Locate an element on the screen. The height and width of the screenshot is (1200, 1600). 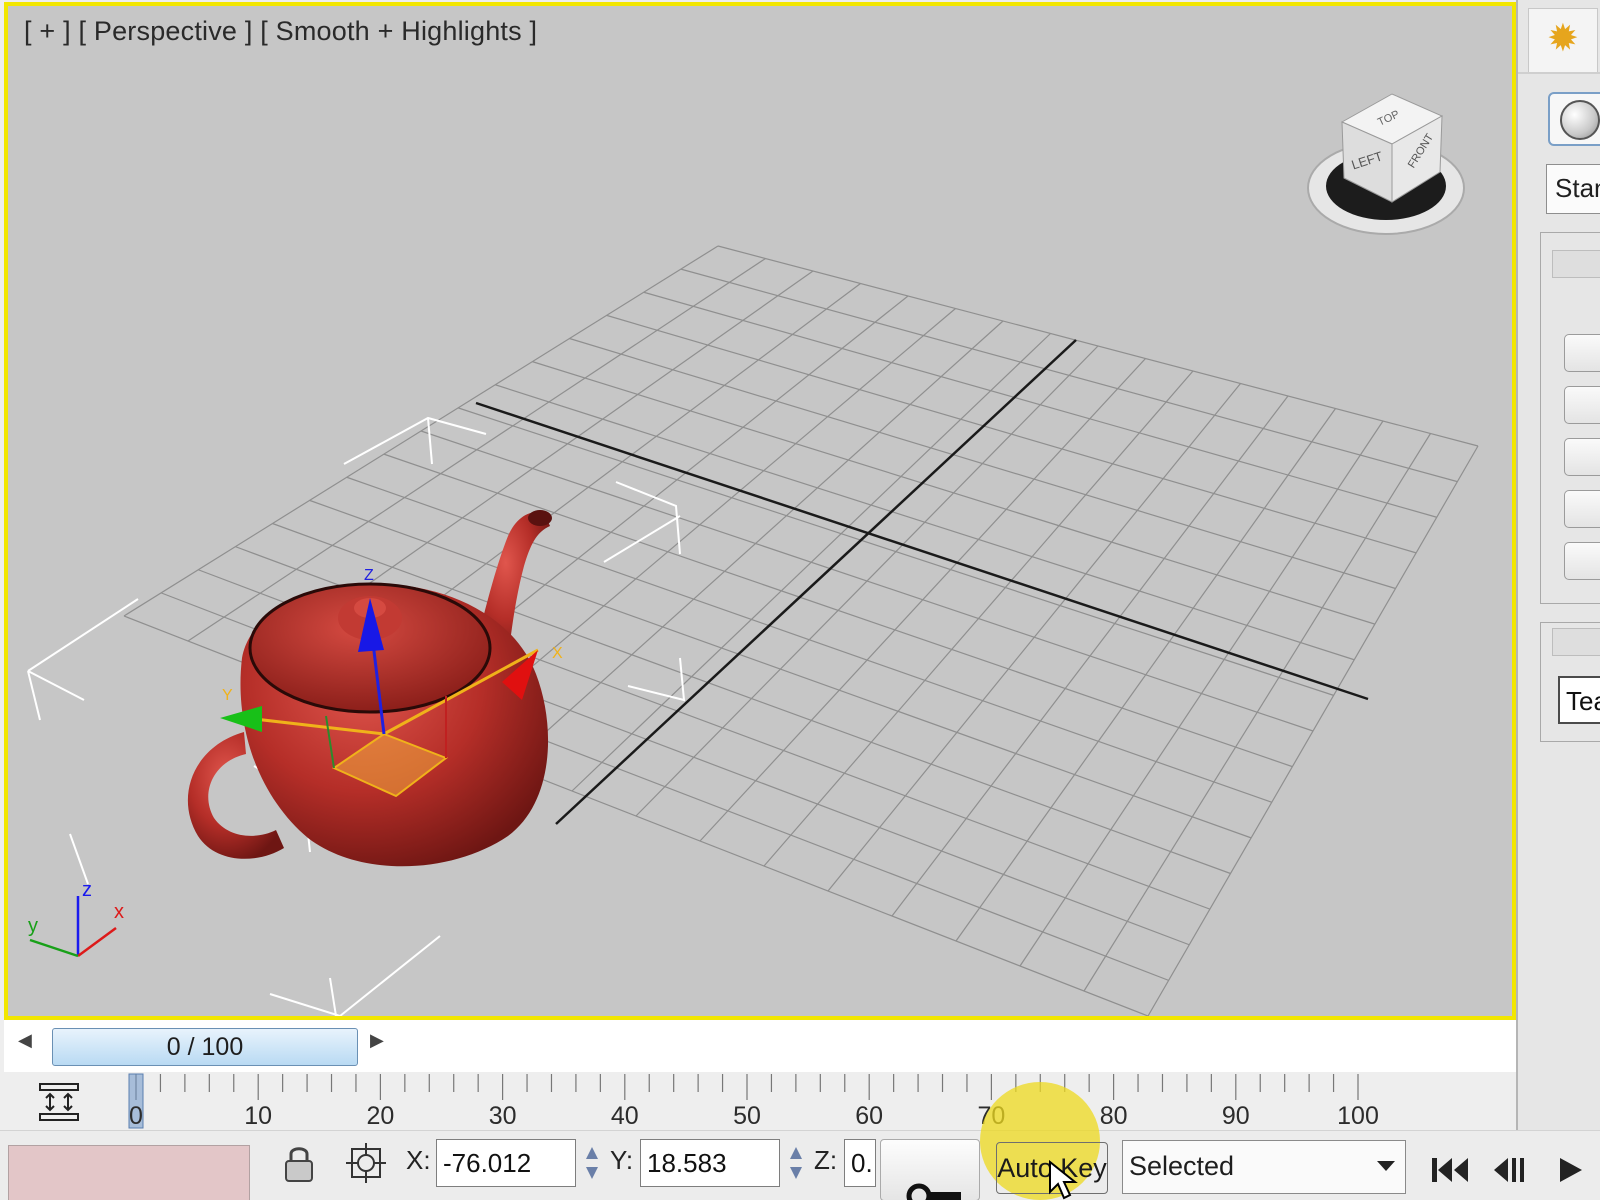
chevron-down-icon is located at coordinates (1386, 1166).